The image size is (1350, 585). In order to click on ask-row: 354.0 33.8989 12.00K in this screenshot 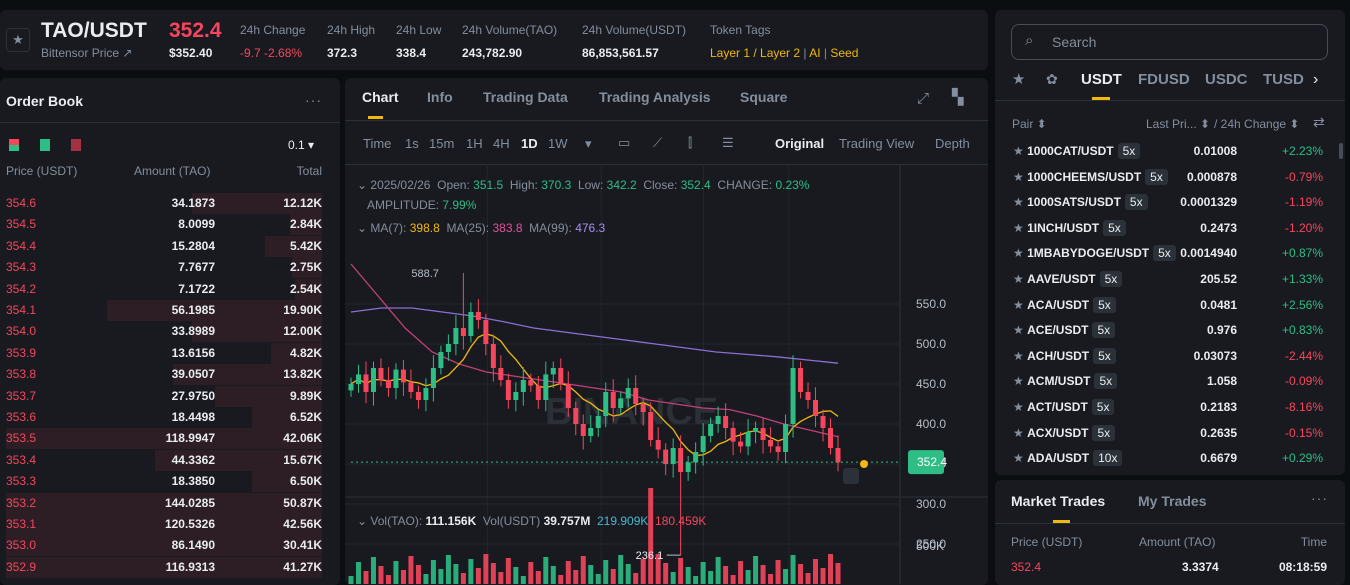, I will do `click(164, 332)`.